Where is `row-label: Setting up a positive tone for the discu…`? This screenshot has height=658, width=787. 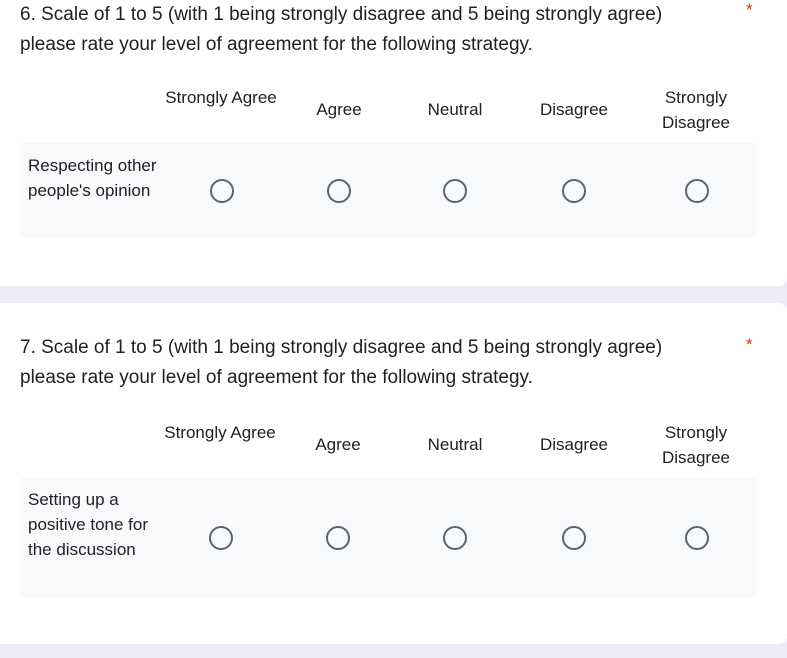 row-label: Setting up a positive tone for the discu… is located at coordinates (88, 524).